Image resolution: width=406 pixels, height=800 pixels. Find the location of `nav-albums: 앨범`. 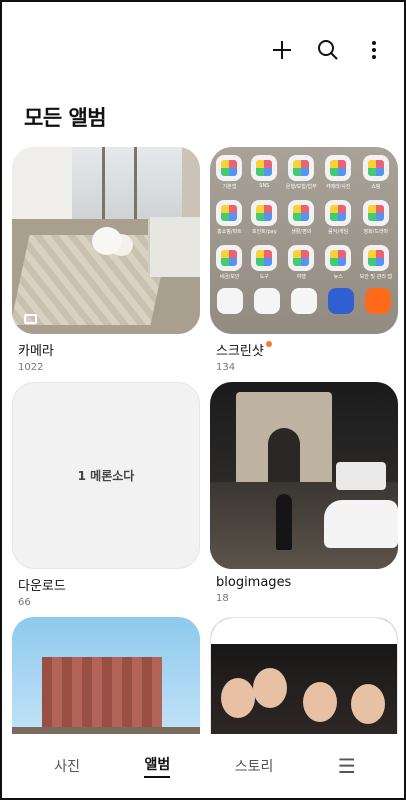

nav-albums: 앨범 is located at coordinates (157, 766).